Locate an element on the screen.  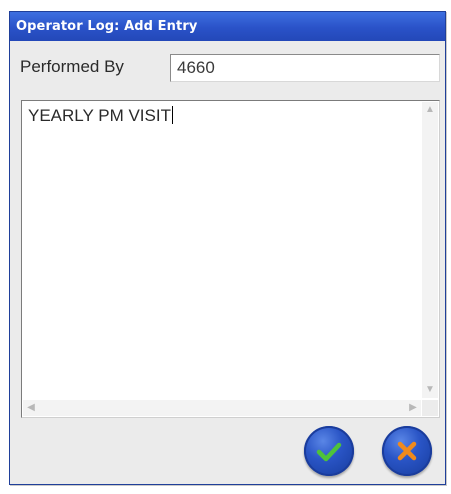
scroll-left-icon: ◀ is located at coordinates (31, 408).